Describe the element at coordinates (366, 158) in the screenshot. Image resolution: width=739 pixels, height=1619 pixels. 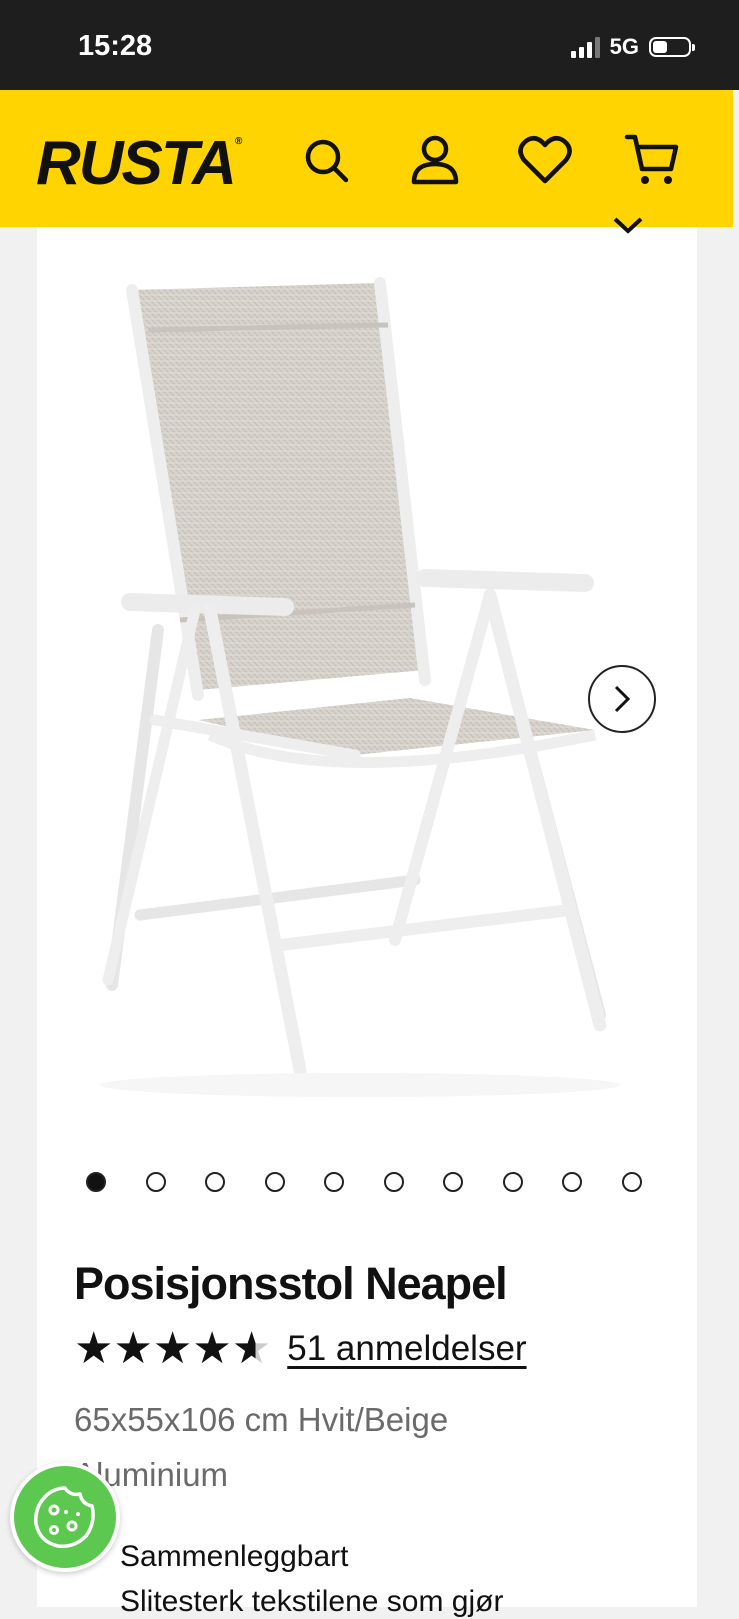
I see `site-header: RUSTA®` at that location.